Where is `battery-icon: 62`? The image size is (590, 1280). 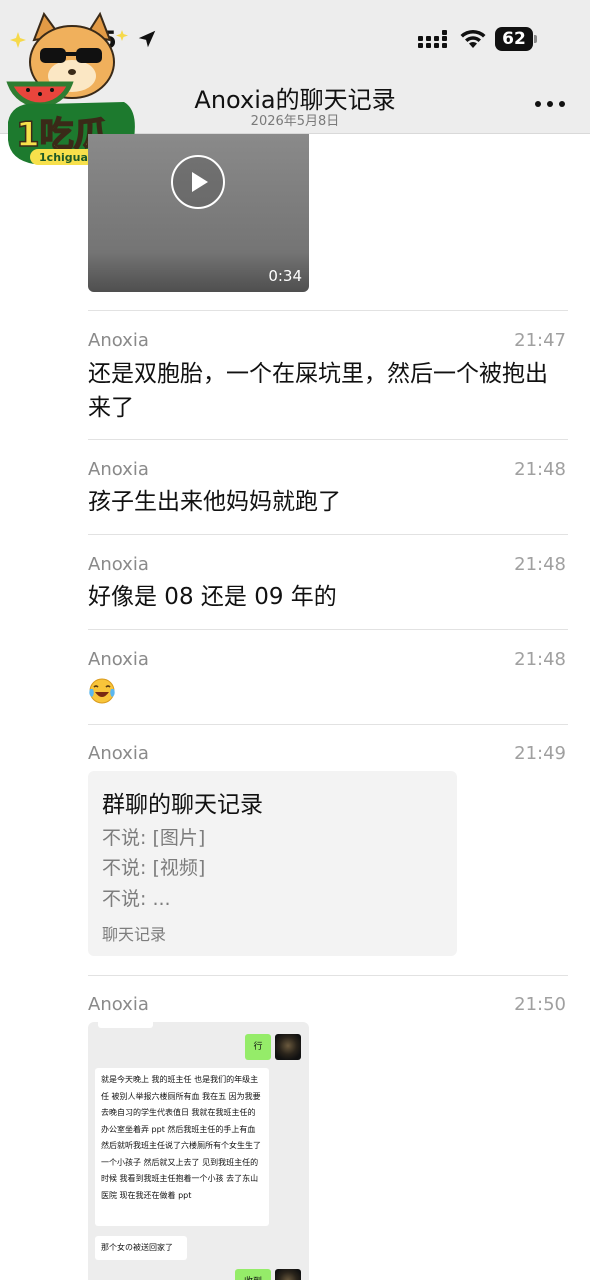
battery-icon: 62 is located at coordinates (516, 39).